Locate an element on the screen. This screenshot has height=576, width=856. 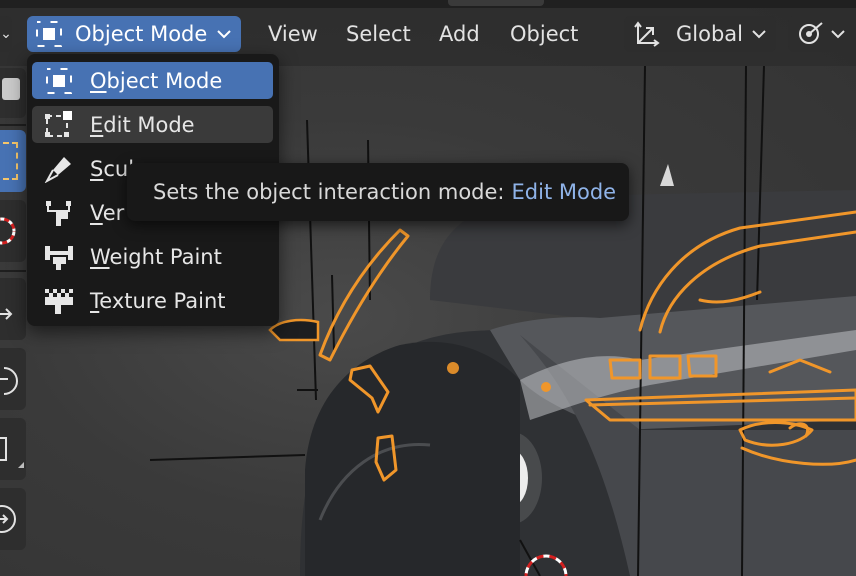
mode-selector-button: Object Mode is located at coordinates (134, 34).